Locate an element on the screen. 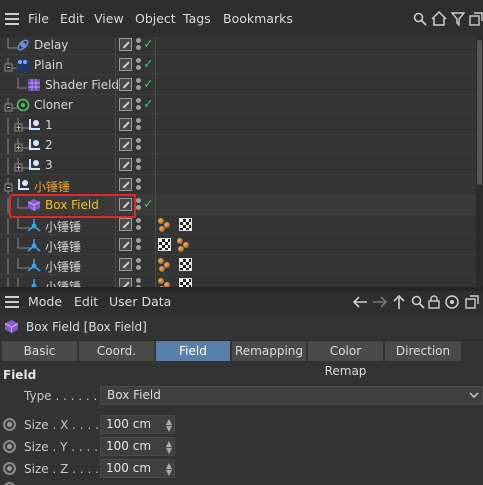  menu-user-data: User Data is located at coordinates (140, 301).